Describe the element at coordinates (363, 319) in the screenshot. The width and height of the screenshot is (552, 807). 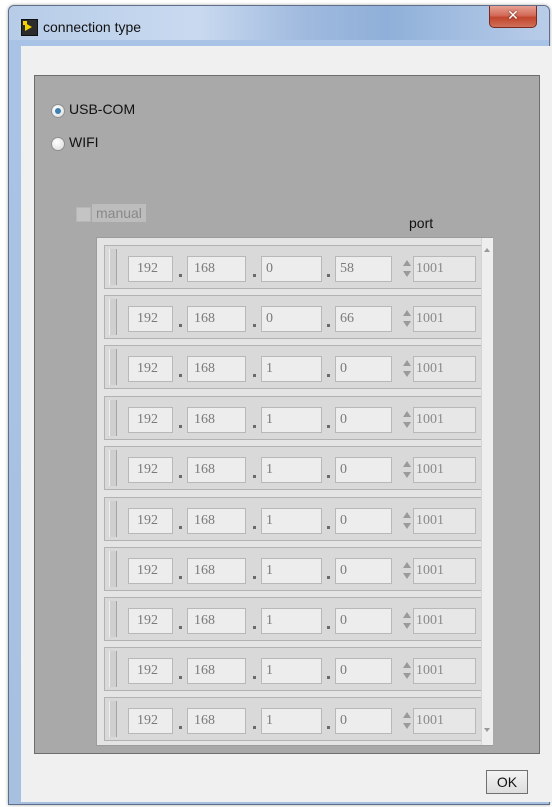
I see `ip-octet-field-4: 66` at that location.